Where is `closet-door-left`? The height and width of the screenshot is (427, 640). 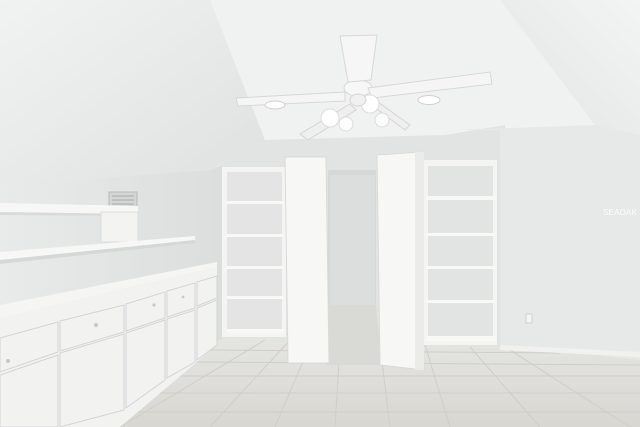
closet-door-left is located at coordinates (307, 260).